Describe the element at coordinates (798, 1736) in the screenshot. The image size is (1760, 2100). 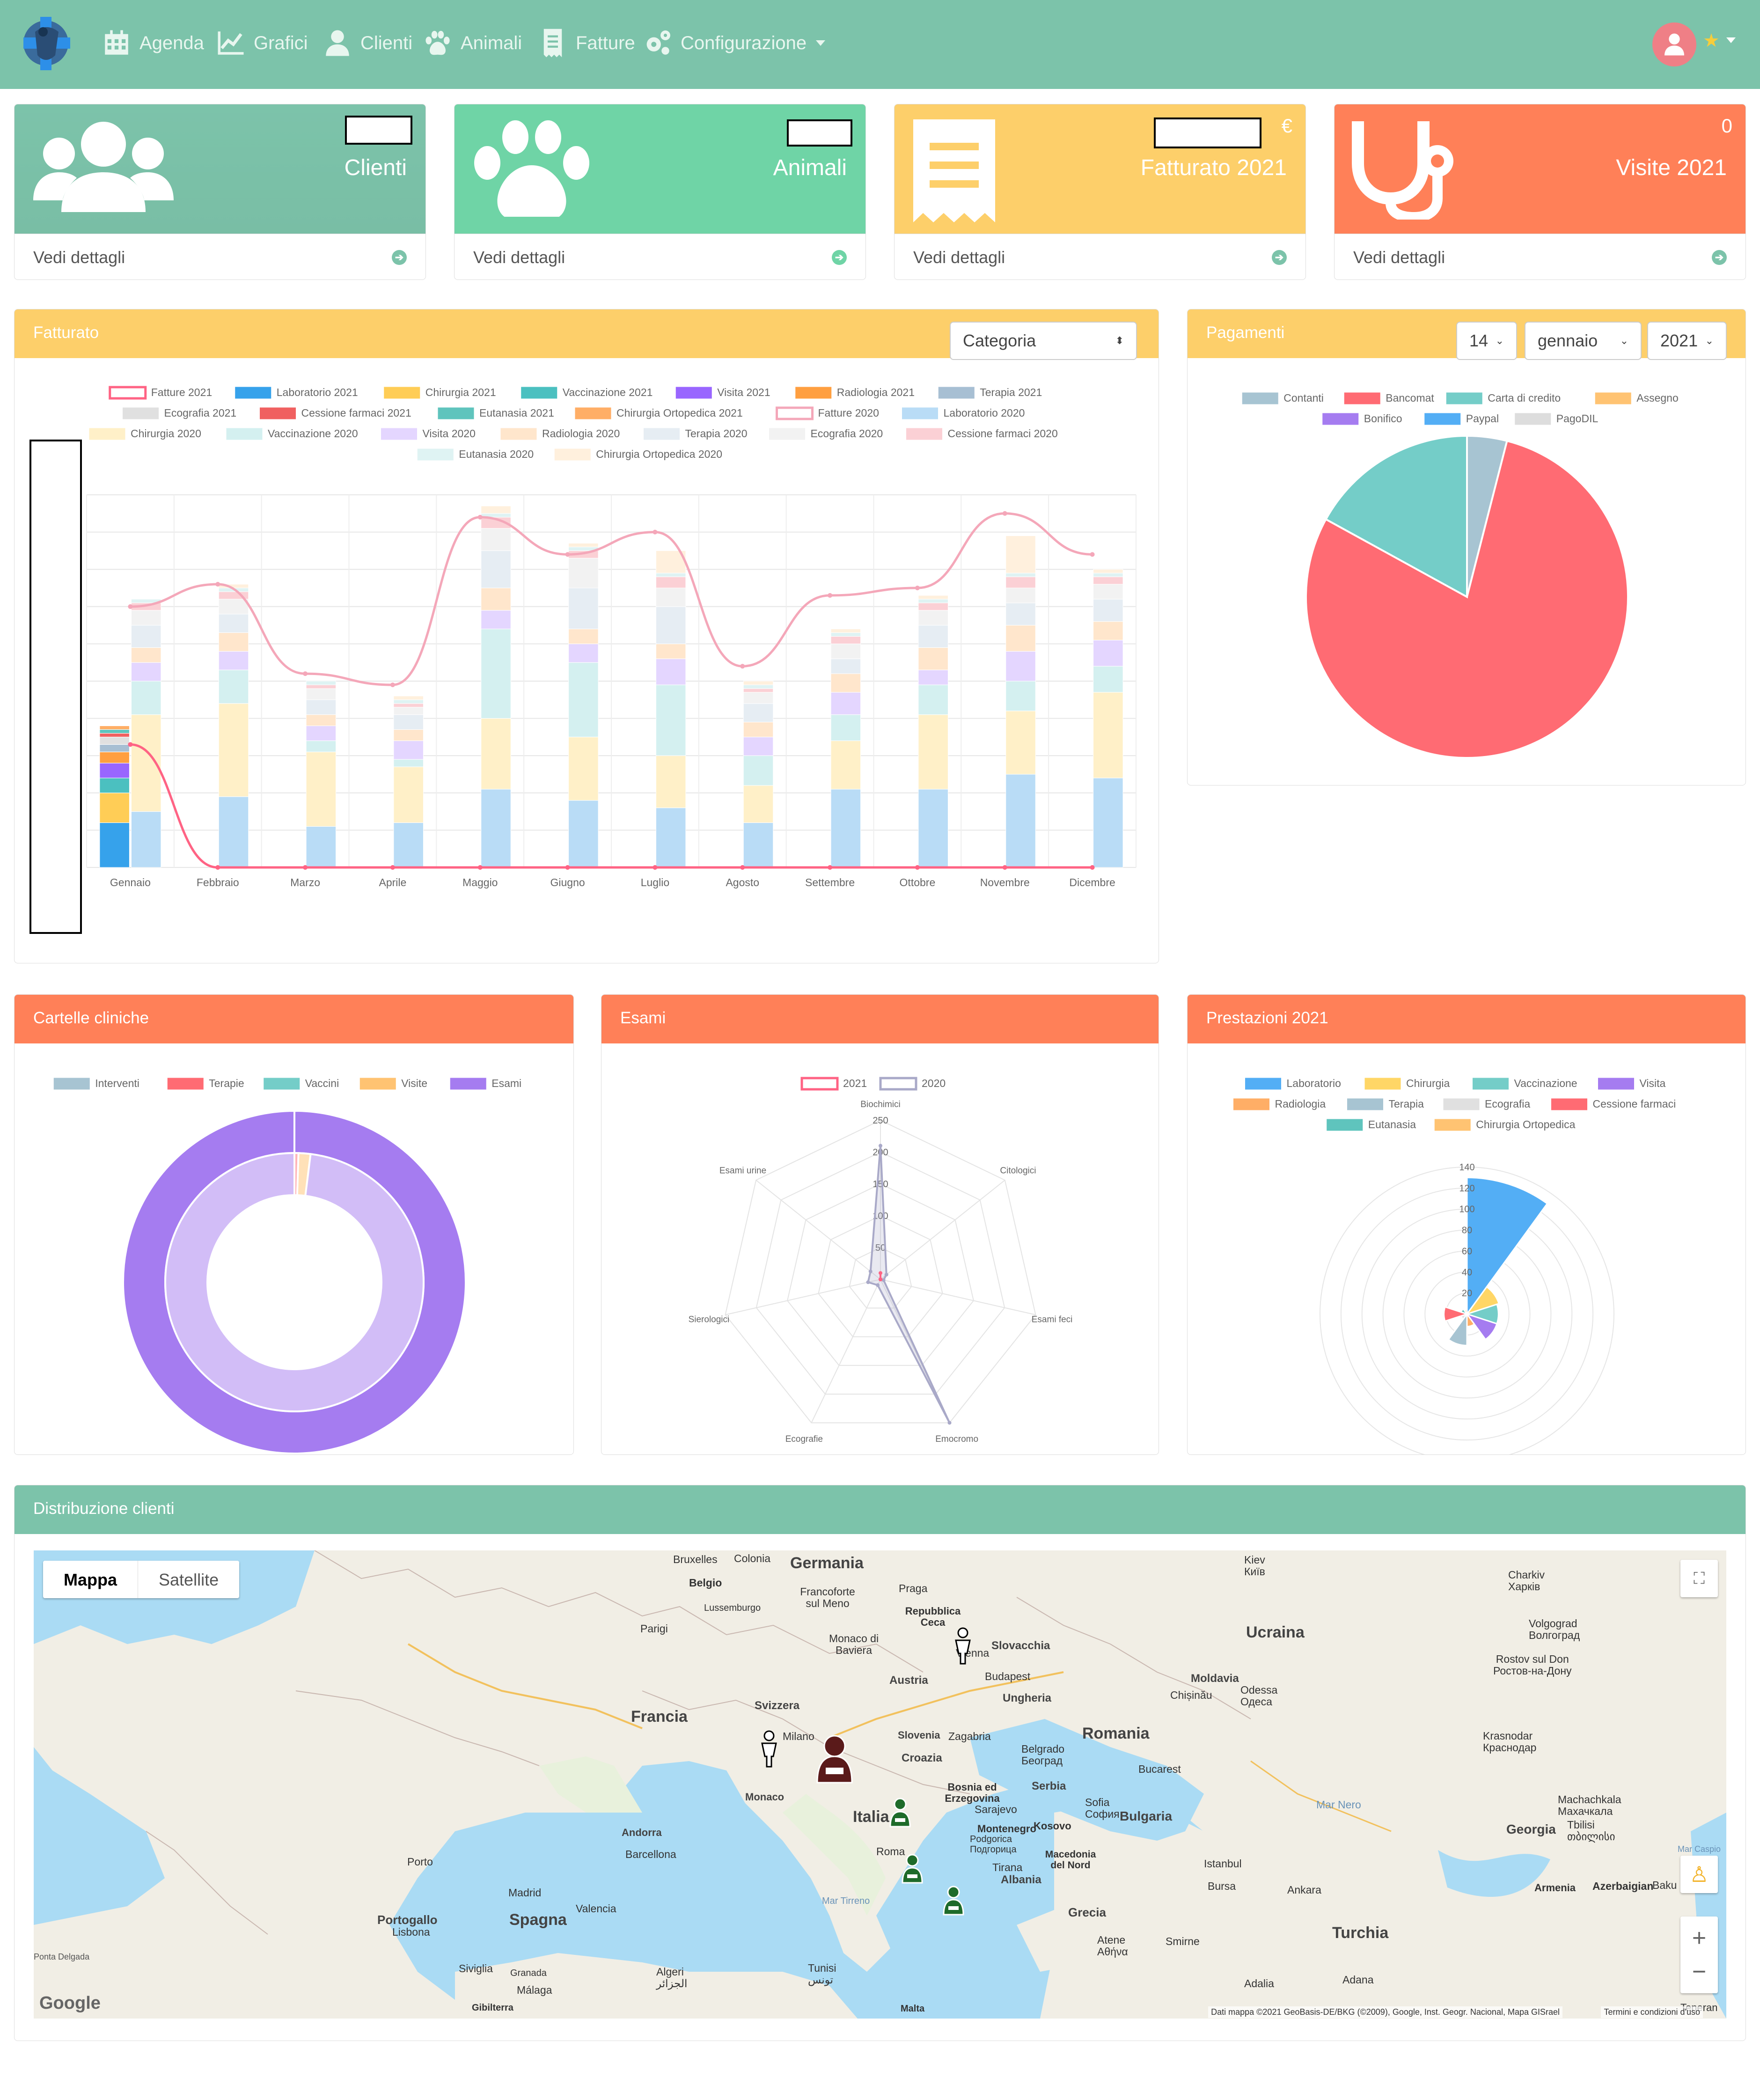
I see `city-milano: Milano` at that location.